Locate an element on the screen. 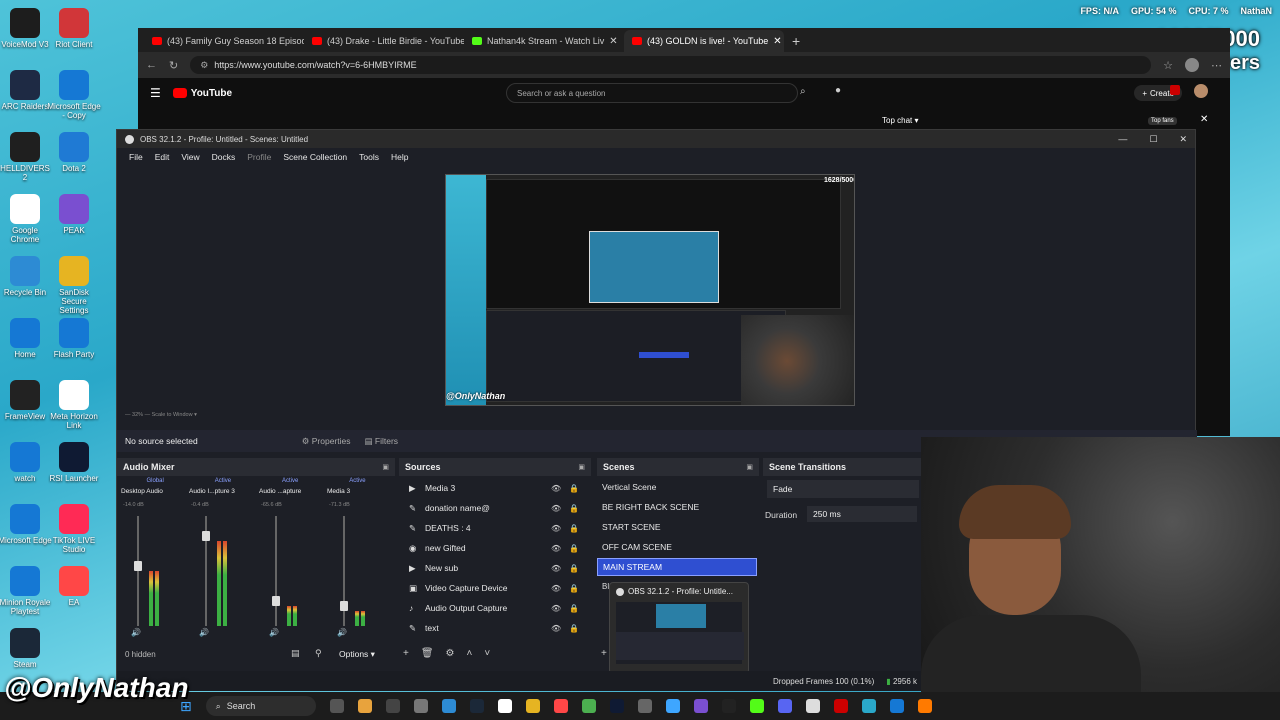 This screenshot has width=1280, height=720. source-row: ✎ donation name@ 👁 🔒 is located at coordinates (493, 508).